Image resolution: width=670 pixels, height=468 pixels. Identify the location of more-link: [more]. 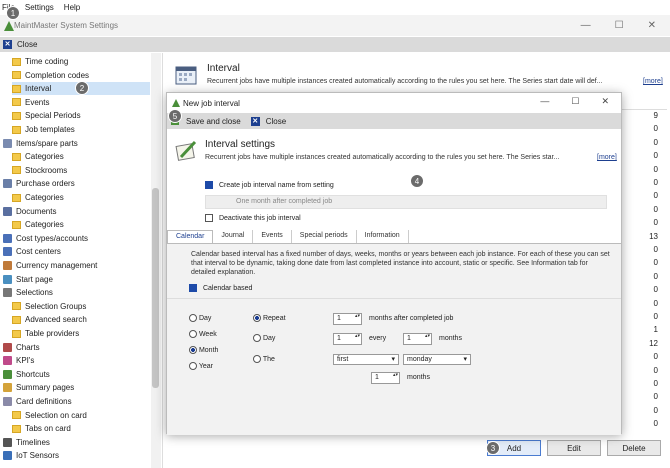
(653, 81).